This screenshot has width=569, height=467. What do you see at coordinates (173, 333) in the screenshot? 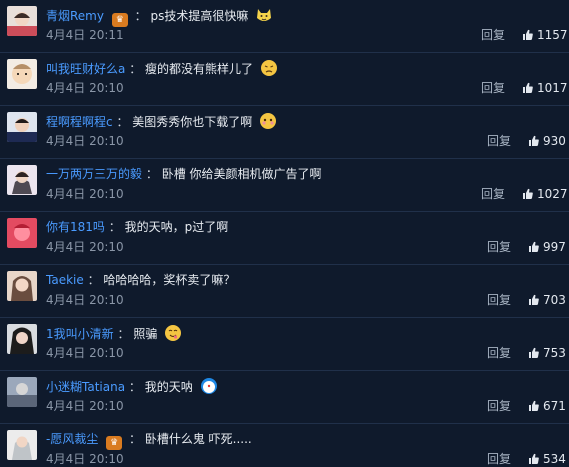
I see `tongue-face-icon` at bounding box center [173, 333].